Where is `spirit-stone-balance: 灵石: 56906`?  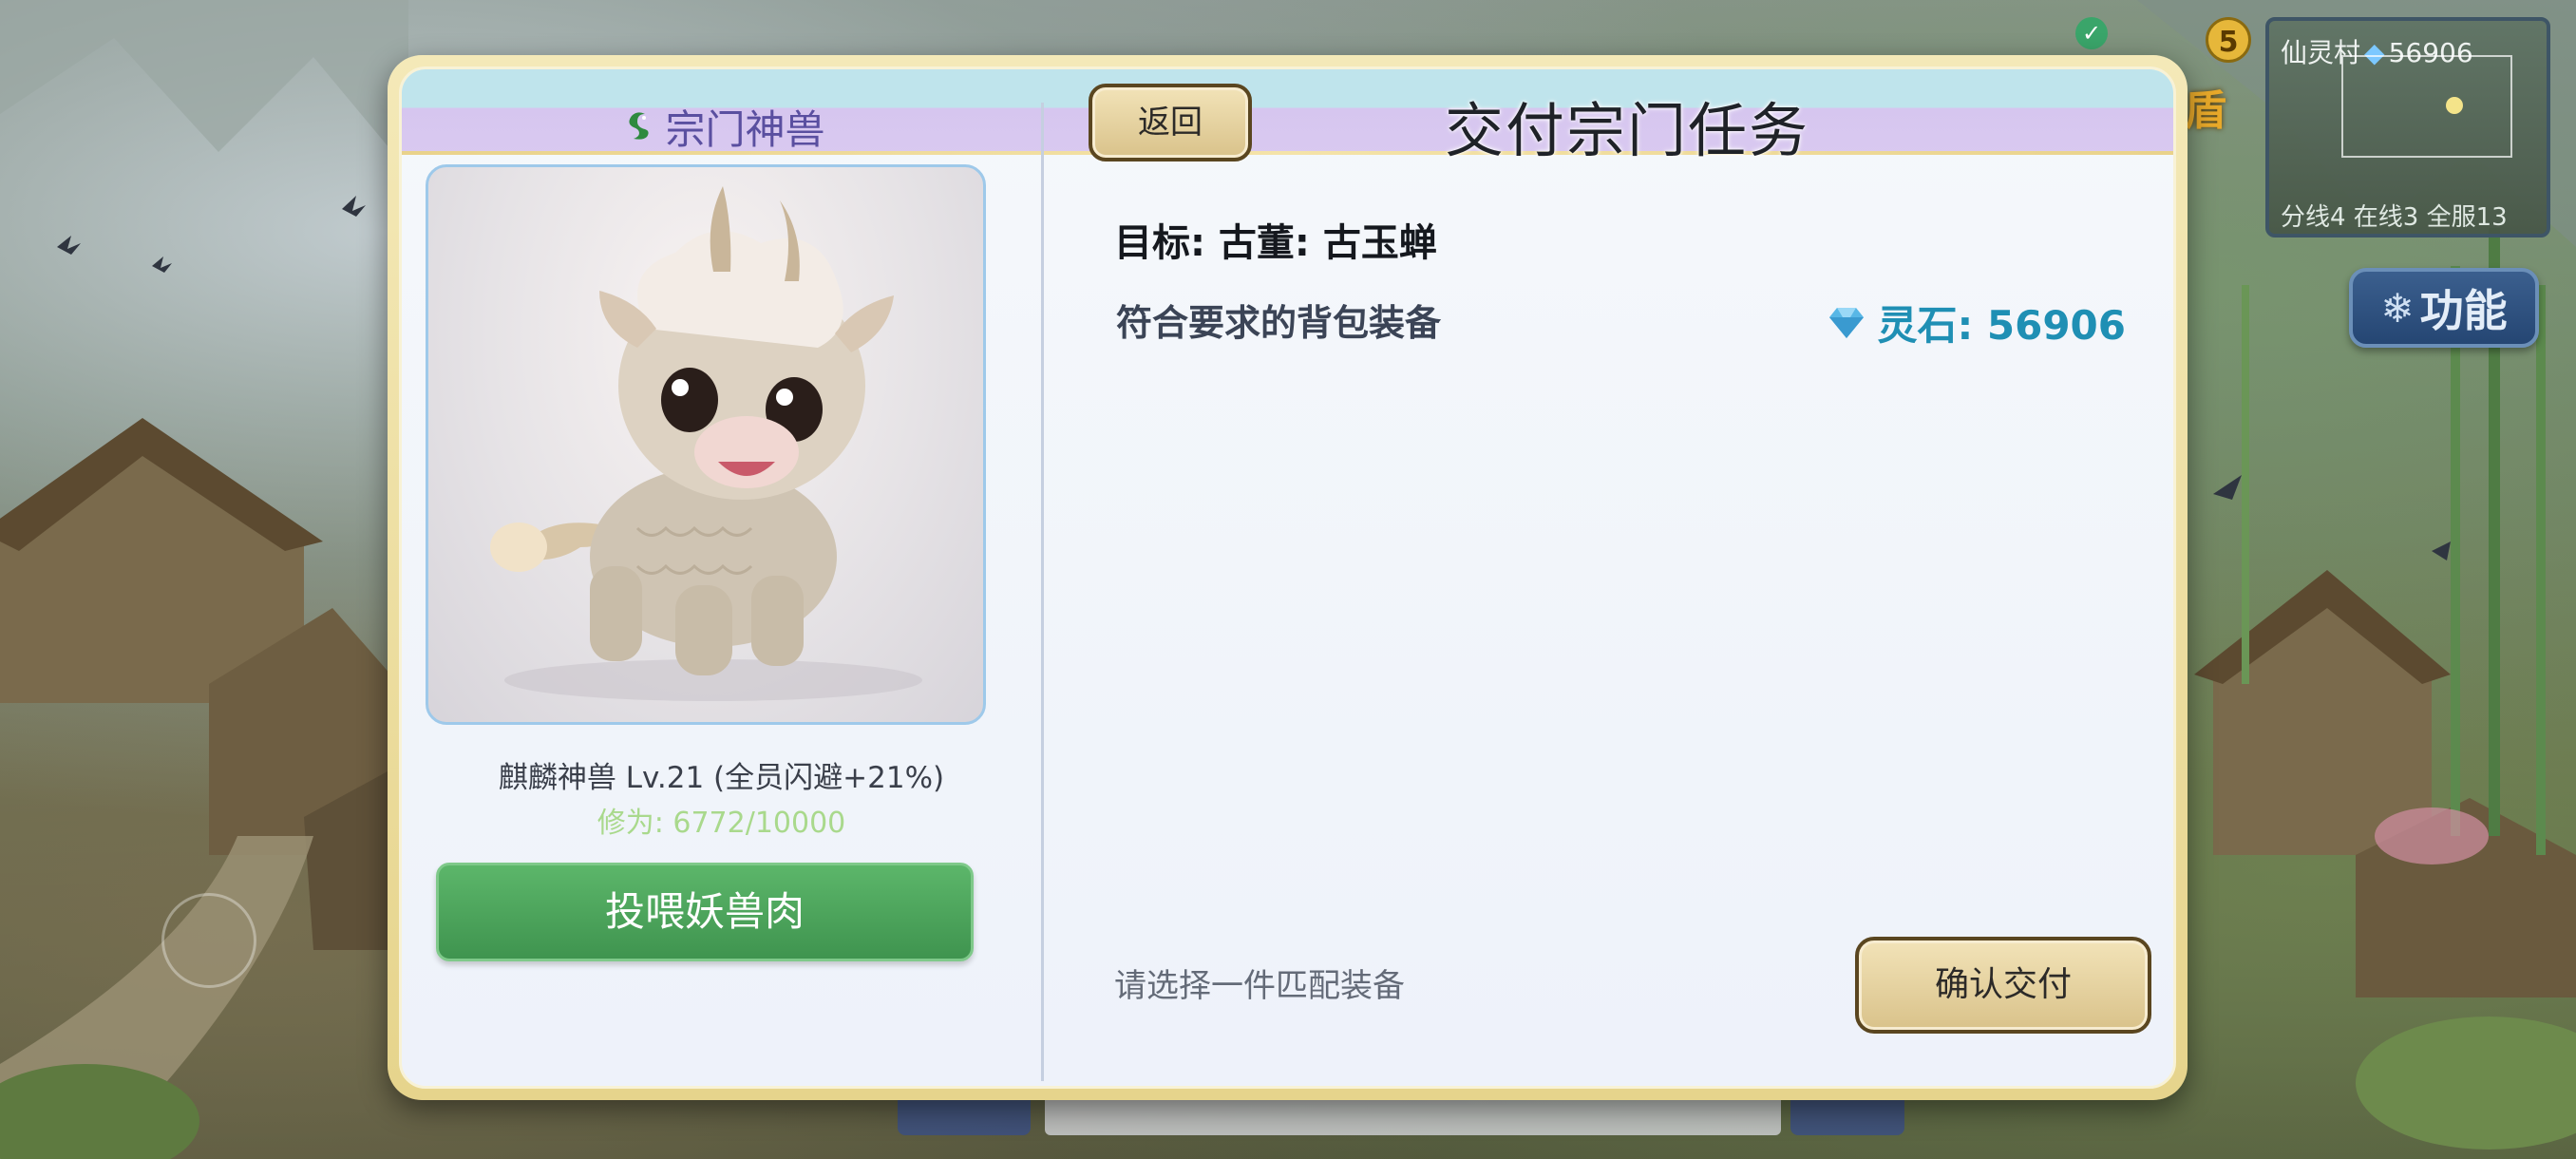
spirit-stone-balance: 灵石: 56906 is located at coordinates (1976, 323).